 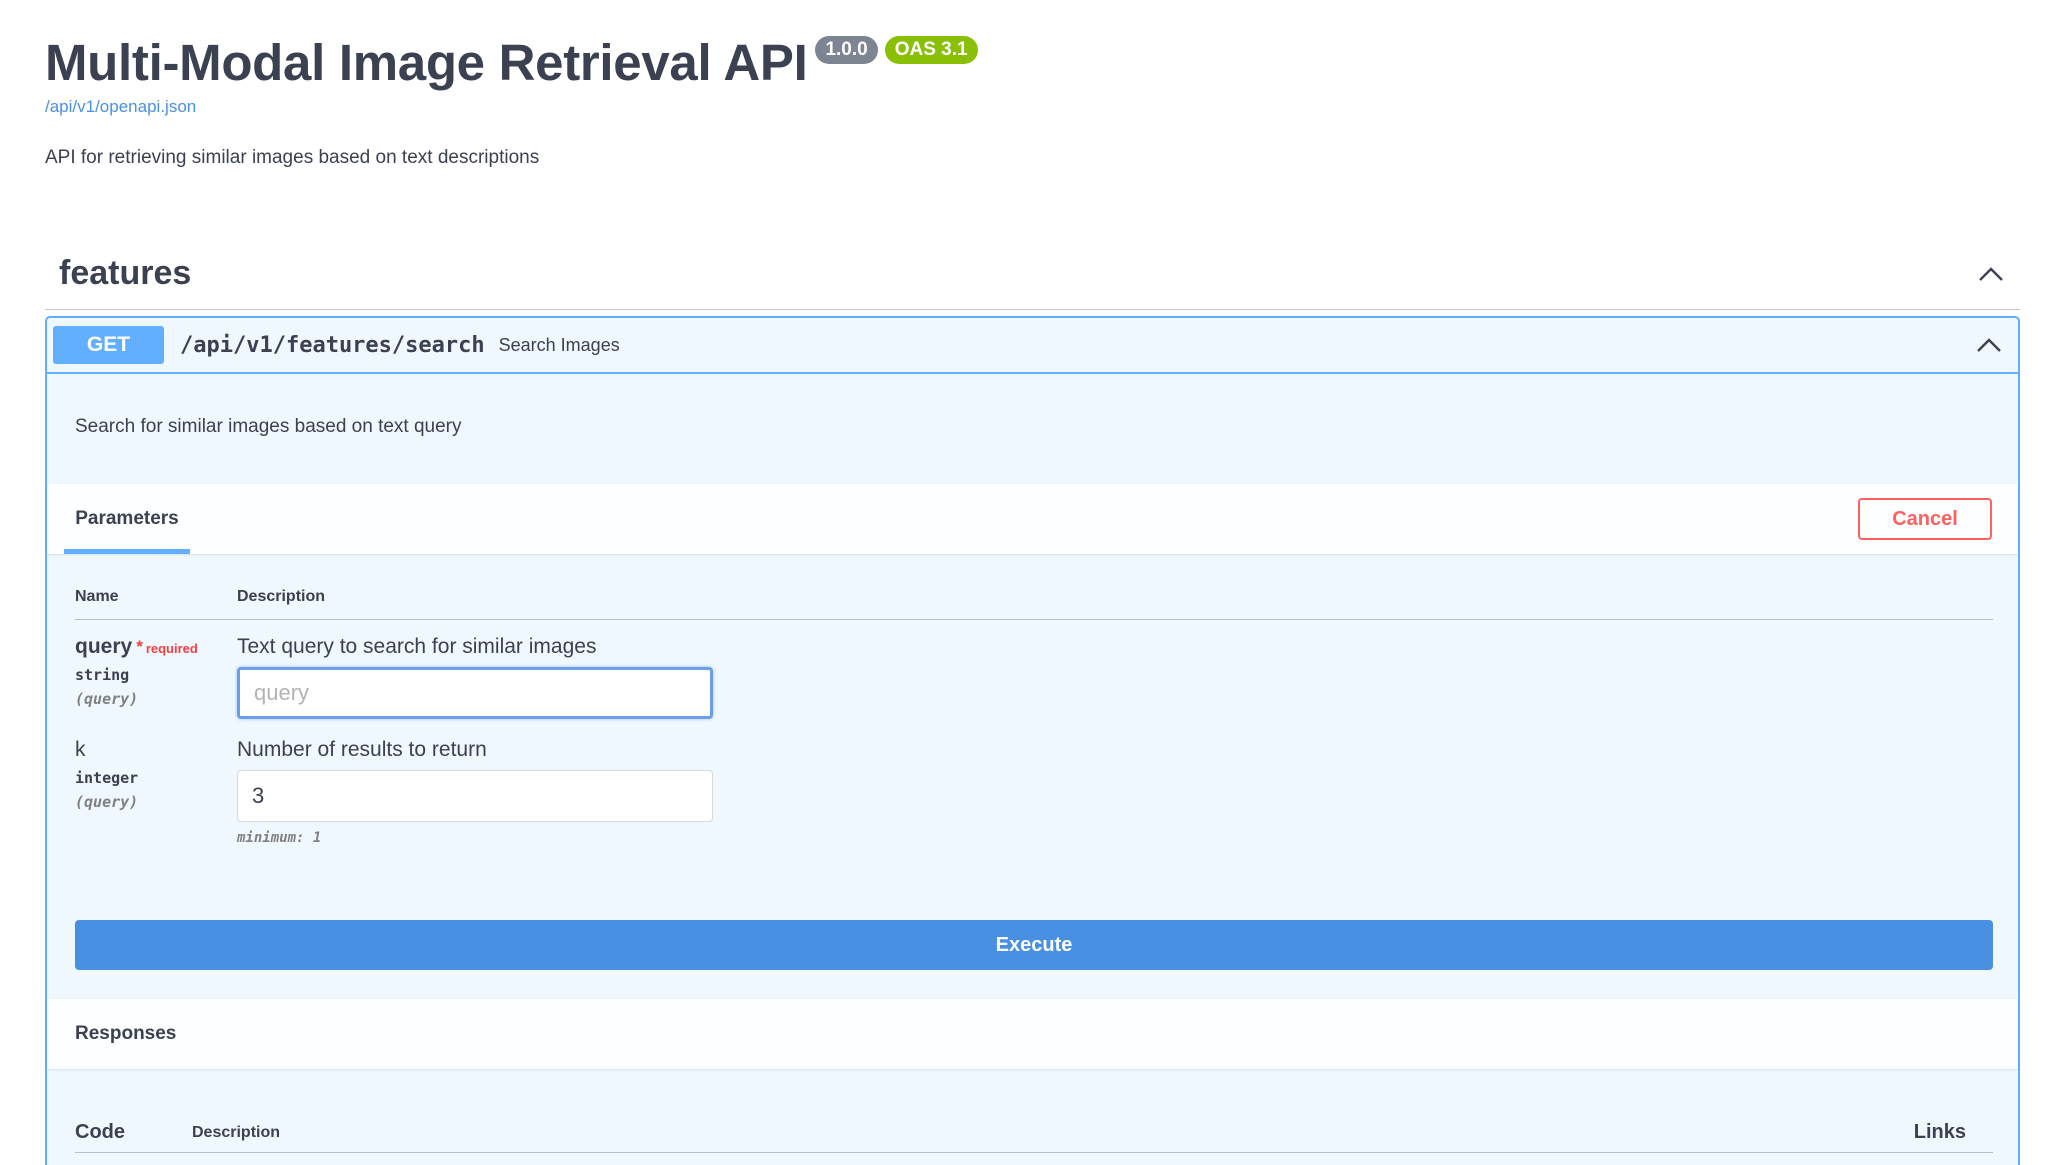 I want to click on param-description-cell: Number of results to return minimum: 1, so click(x=1115, y=791).